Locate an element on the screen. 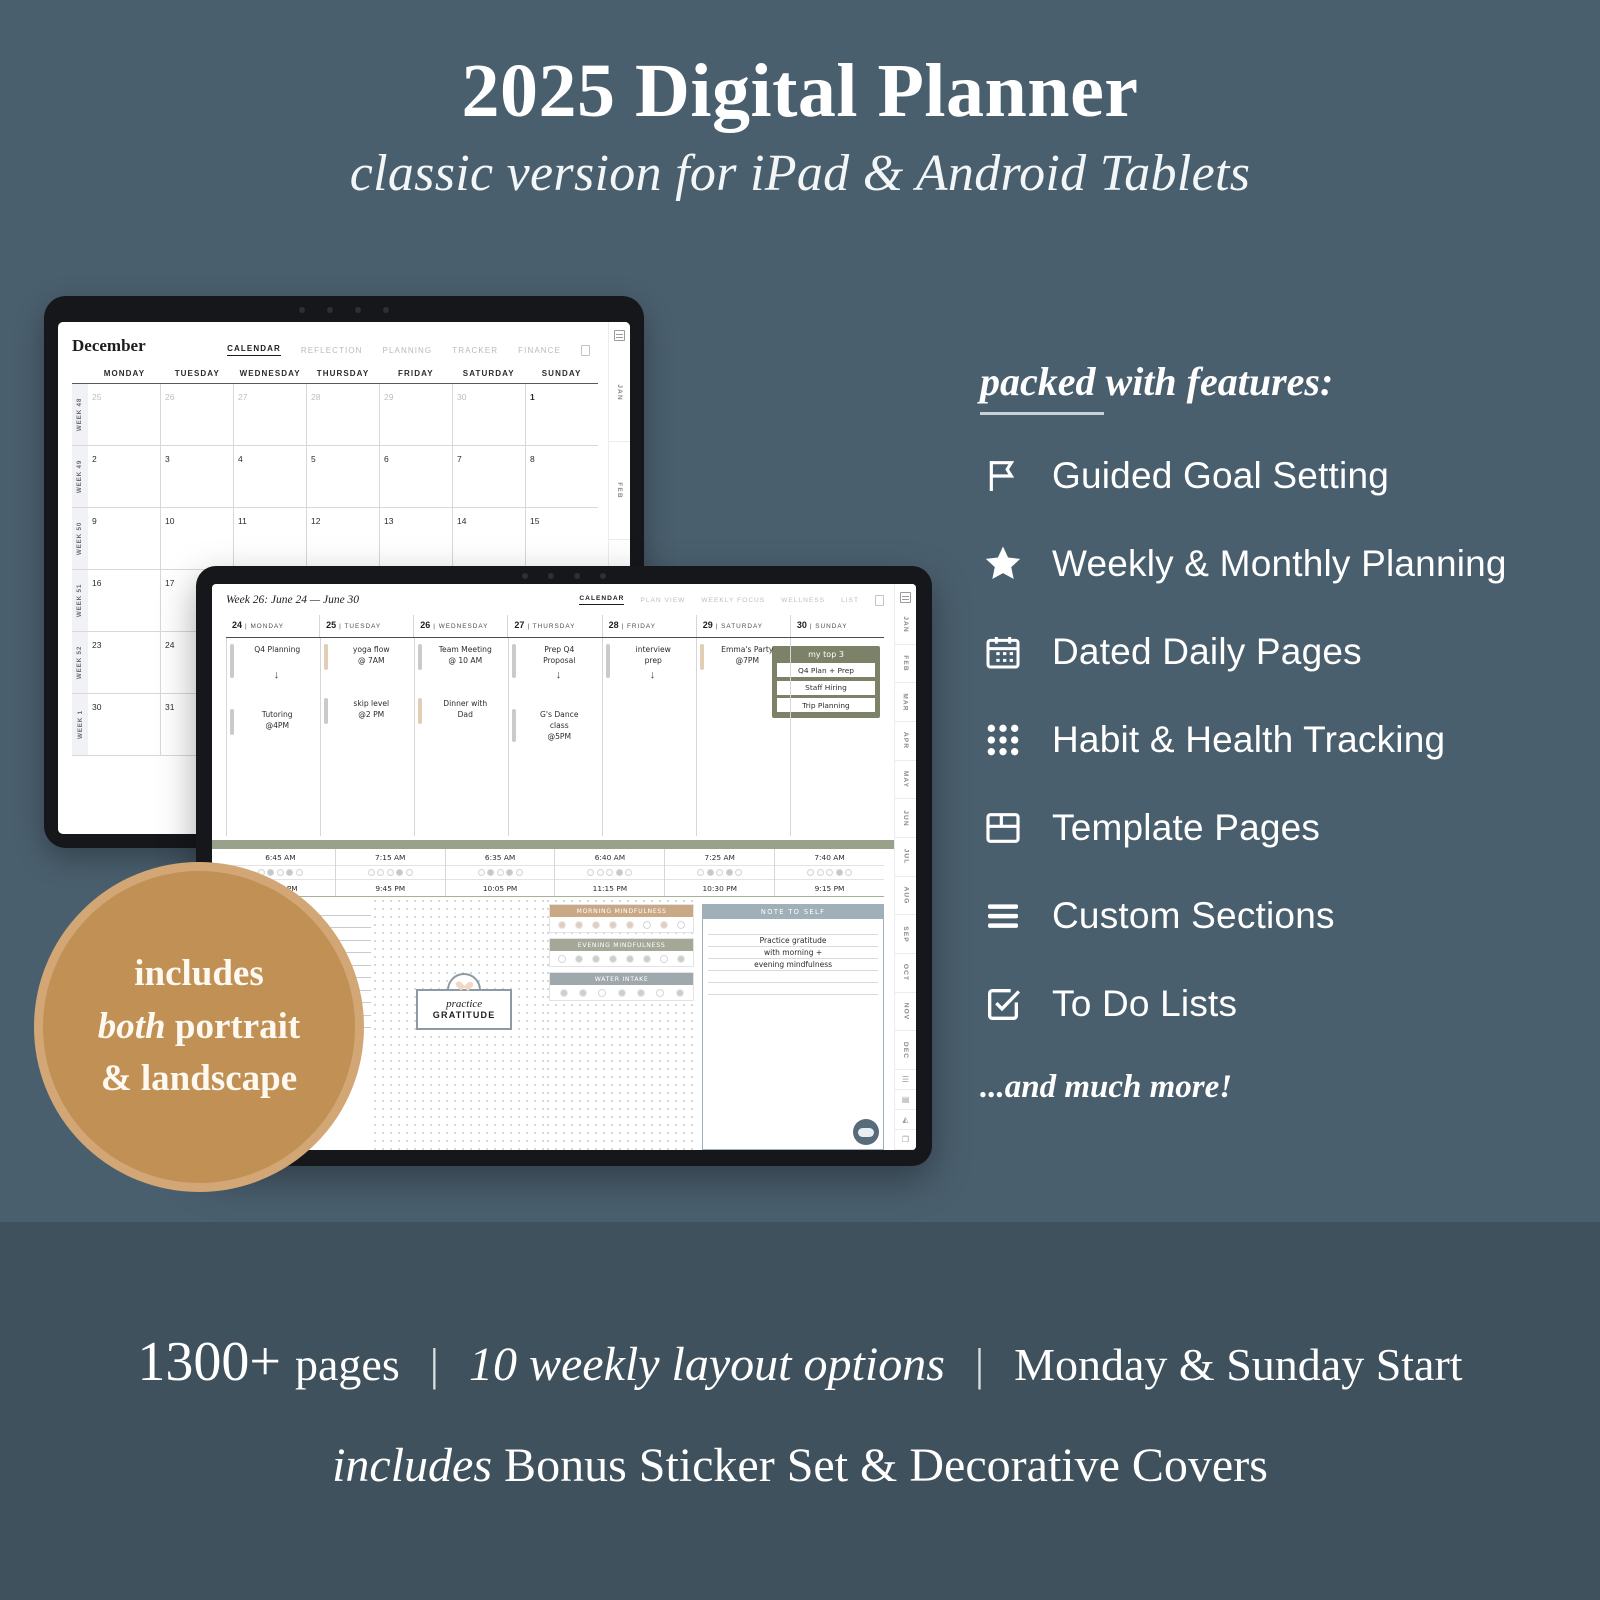  tab-weekly-focus: WEEKLY FOCUS is located at coordinates (733, 600).